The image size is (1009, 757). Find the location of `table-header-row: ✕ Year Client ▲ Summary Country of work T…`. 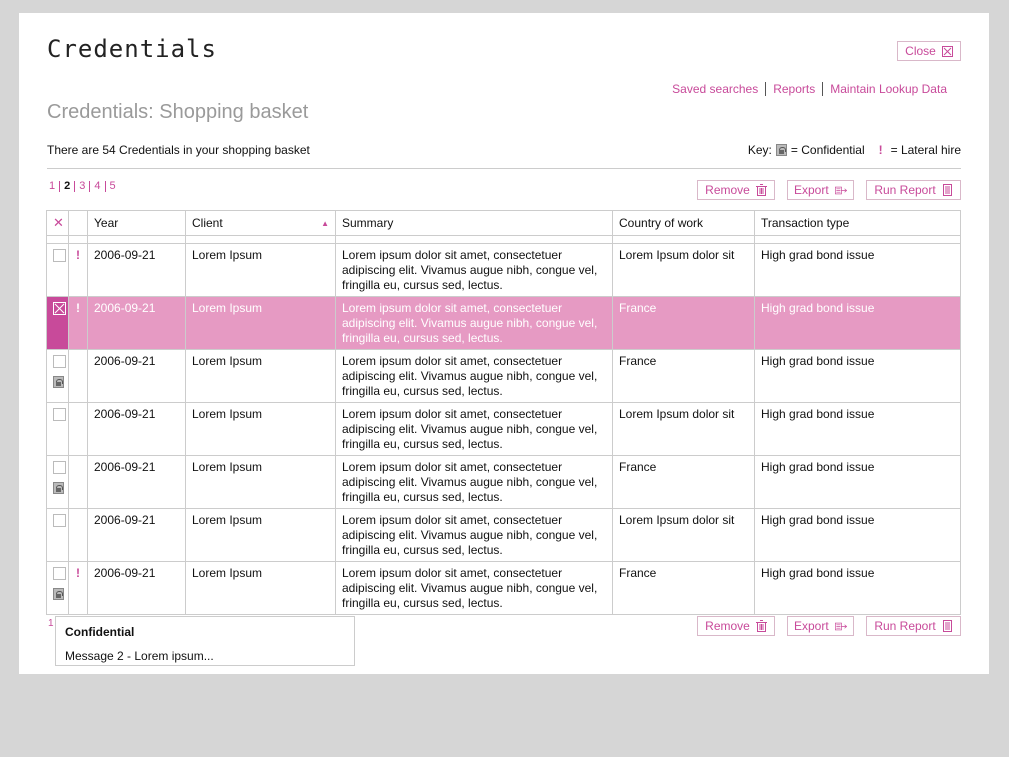

table-header-row: ✕ Year Client ▲ Summary Country of work T… is located at coordinates (503, 223).